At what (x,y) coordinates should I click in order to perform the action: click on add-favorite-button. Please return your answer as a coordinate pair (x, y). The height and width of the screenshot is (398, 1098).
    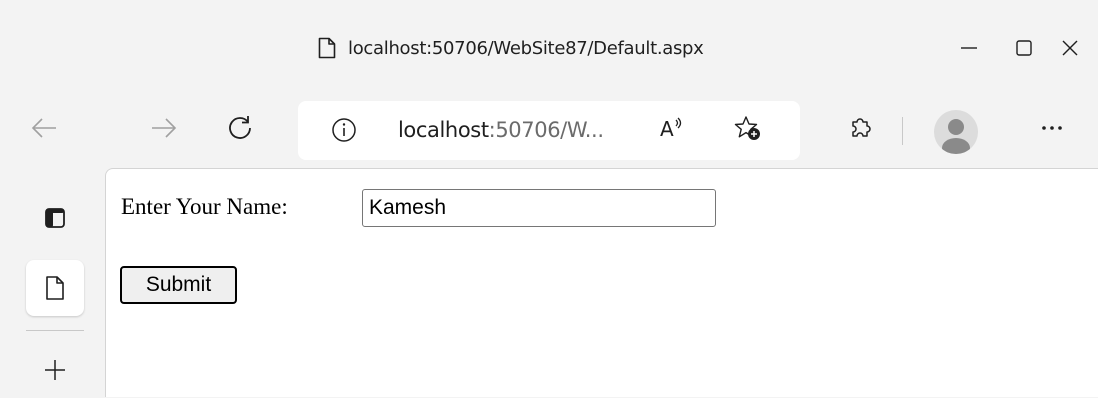
    Looking at the image, I should click on (748, 128).